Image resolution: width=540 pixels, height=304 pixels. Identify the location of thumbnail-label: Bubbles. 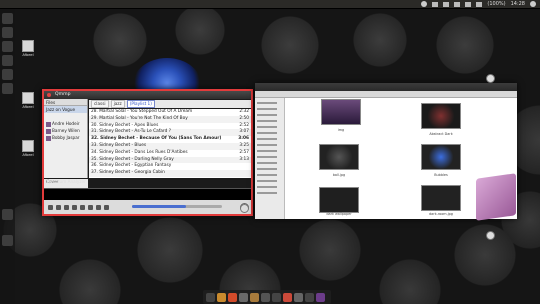
(441, 175).